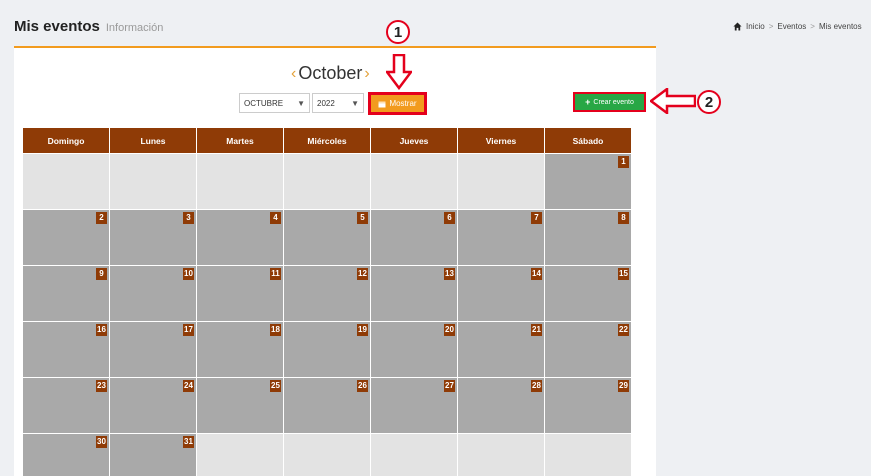 The height and width of the screenshot is (476, 871). Describe the element at coordinates (188, 330) in the screenshot. I see `day-number: 17` at that location.